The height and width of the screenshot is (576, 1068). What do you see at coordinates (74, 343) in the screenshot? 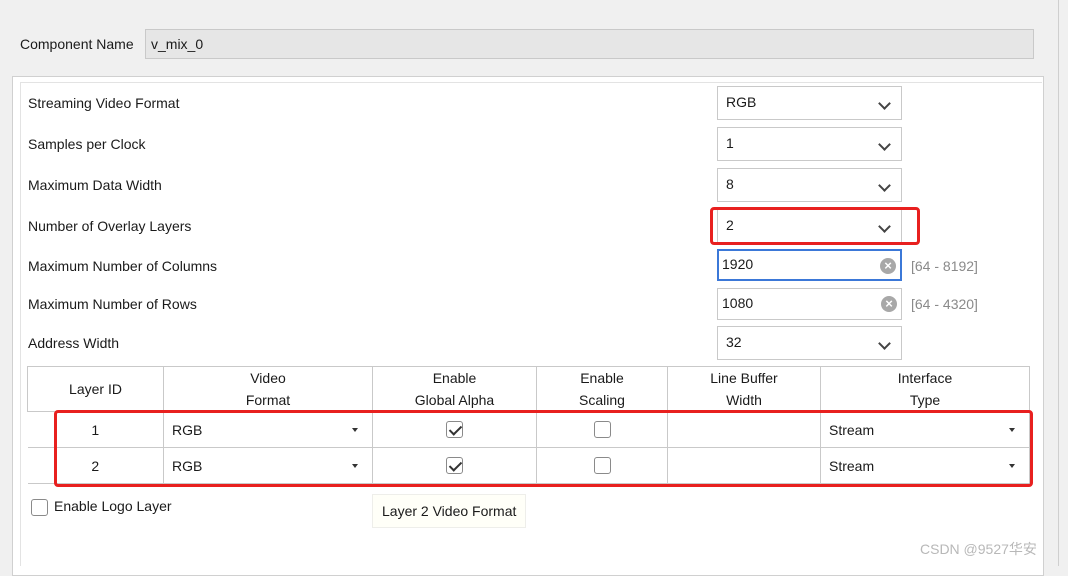
I see `address-width-label: Address Width` at bounding box center [74, 343].